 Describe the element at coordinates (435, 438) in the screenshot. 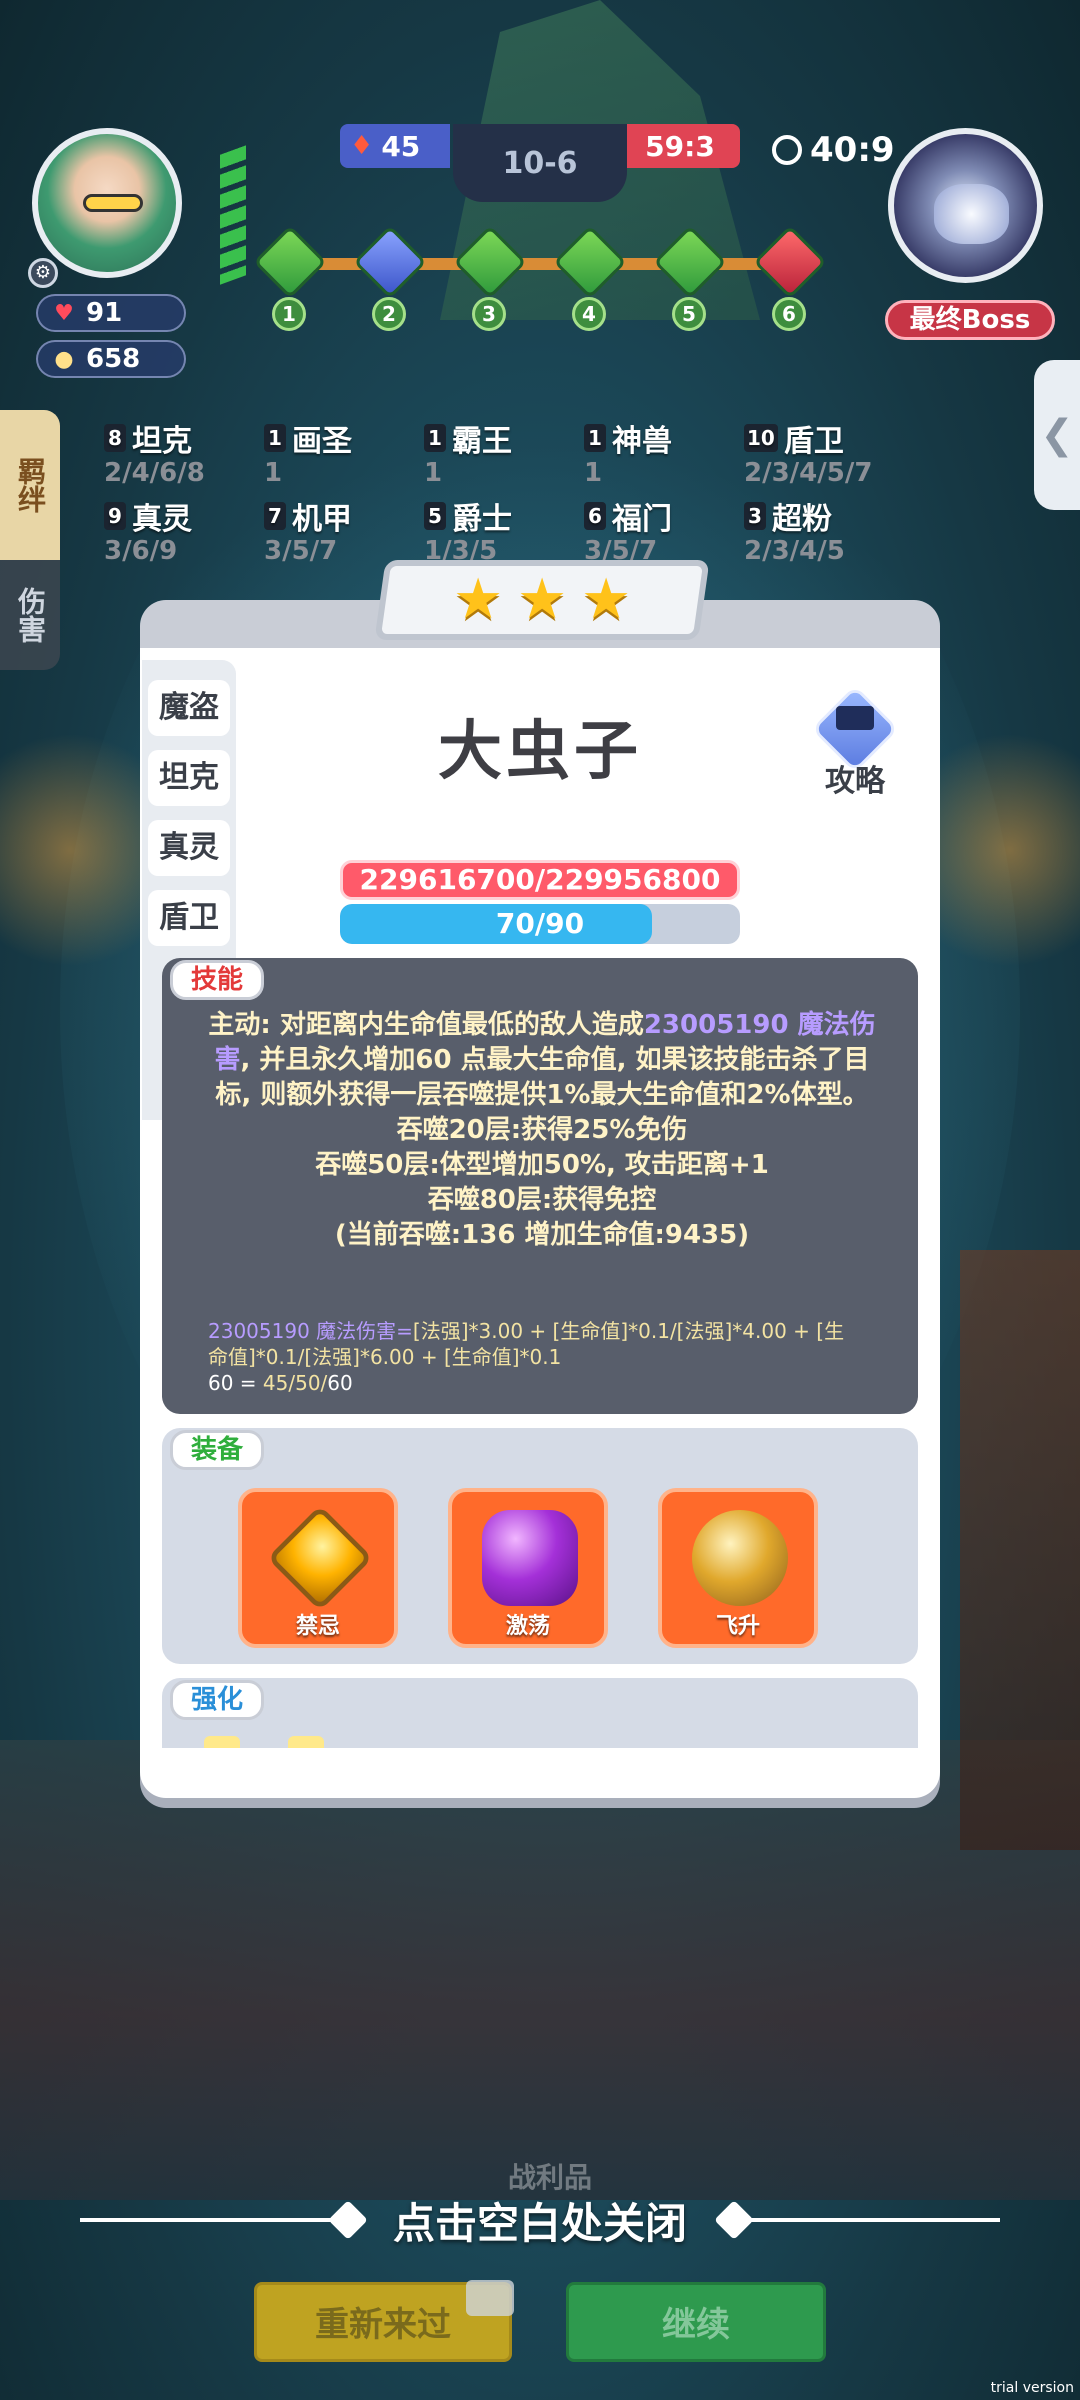

I see `synergy-count: 1` at that location.